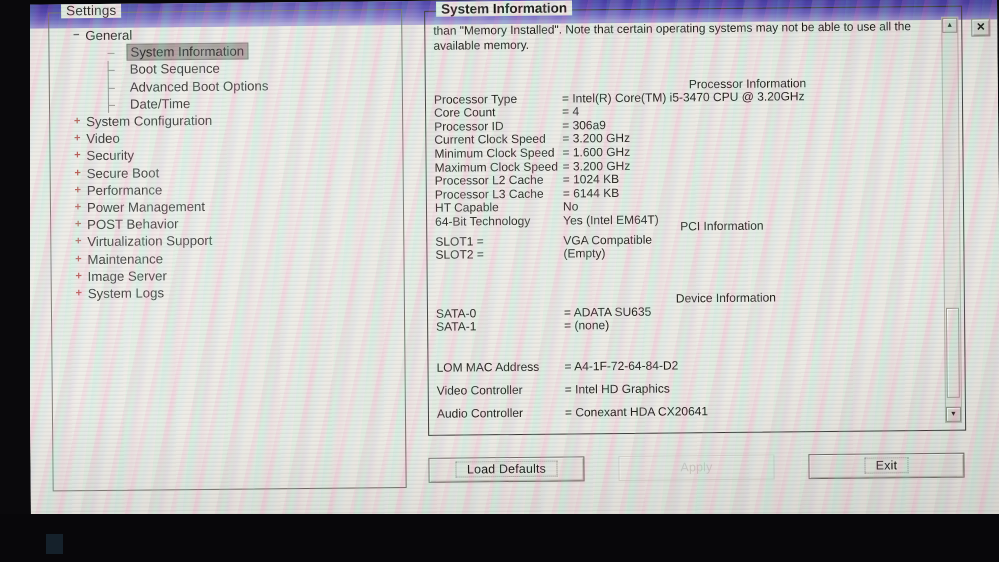 Image resolution: width=999 pixels, height=562 pixels. What do you see at coordinates (127, 276) in the screenshot?
I see `sidebar-item-label: Image Server` at bounding box center [127, 276].